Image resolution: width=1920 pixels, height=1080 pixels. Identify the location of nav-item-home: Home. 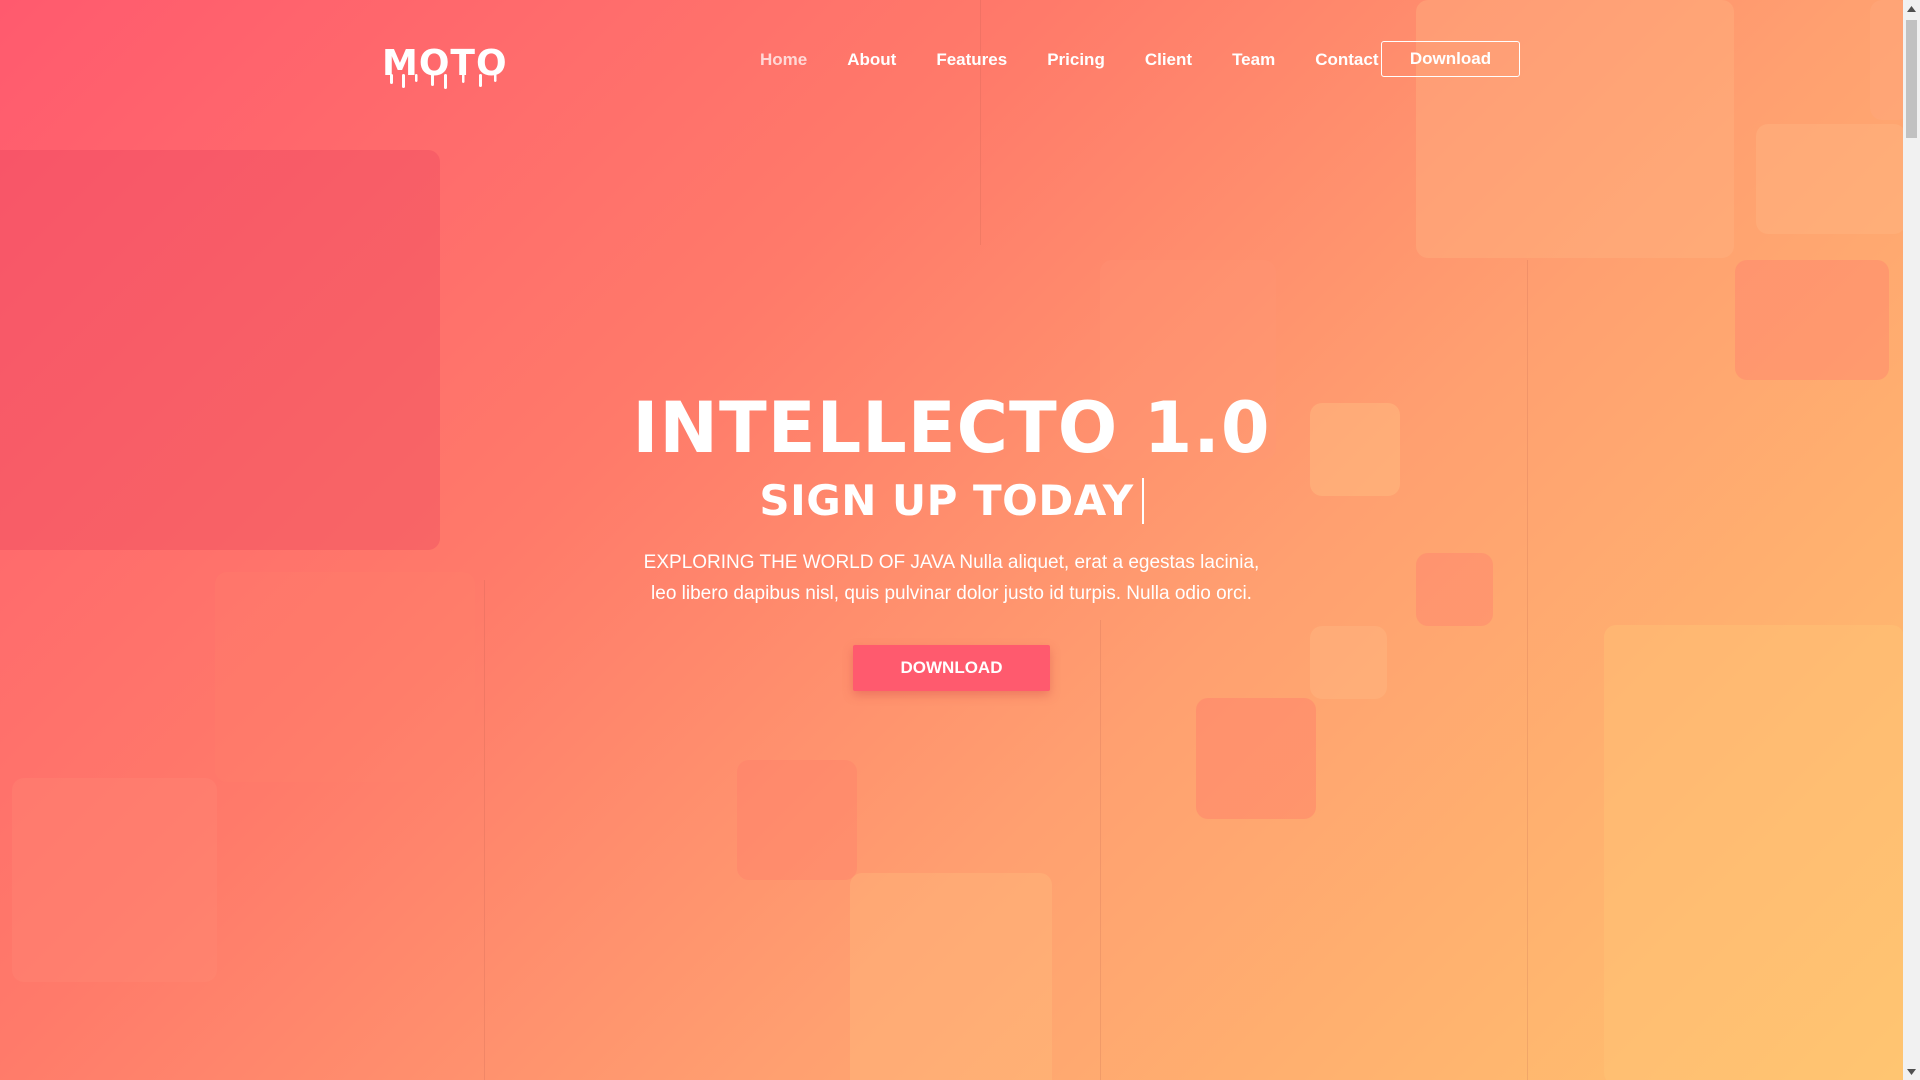
(783, 60).